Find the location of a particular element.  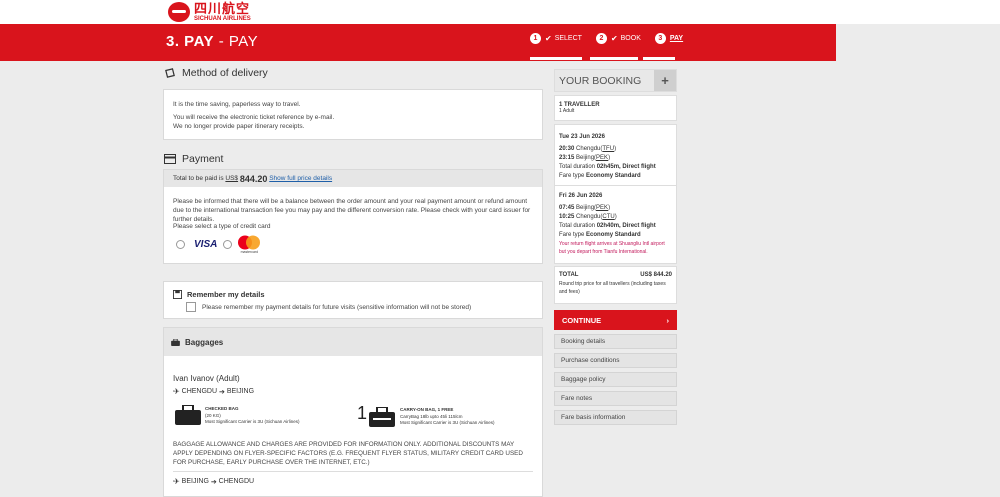

your-booking-title: YOUR BOOKING is located at coordinates (600, 81).